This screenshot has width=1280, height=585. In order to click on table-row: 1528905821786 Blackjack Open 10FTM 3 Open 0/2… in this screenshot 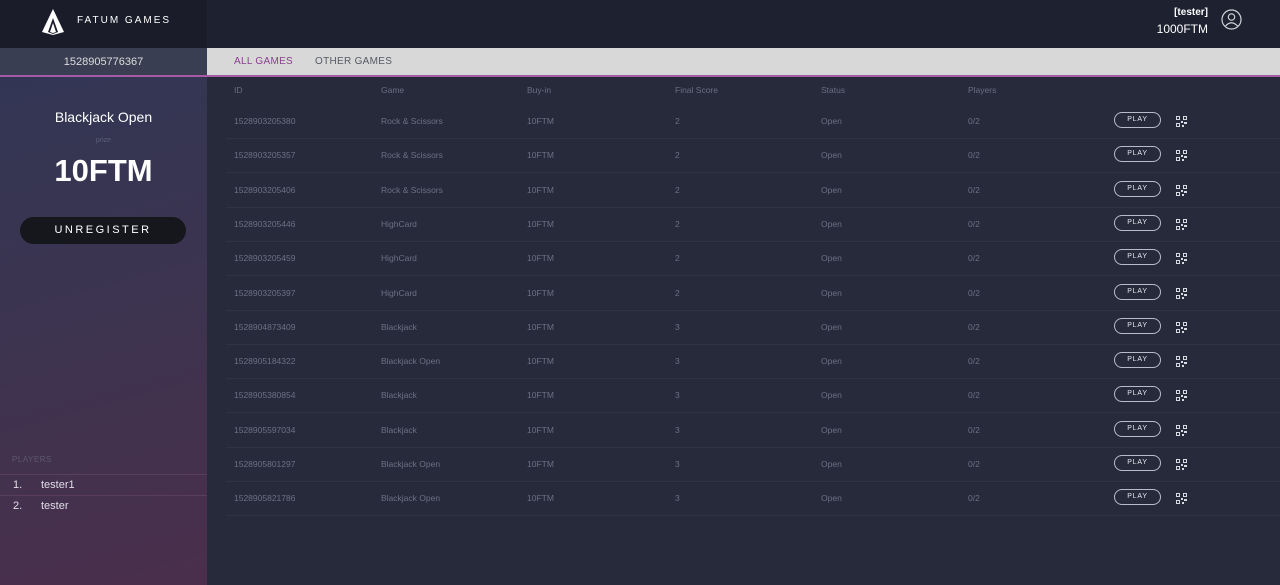, I will do `click(753, 499)`.